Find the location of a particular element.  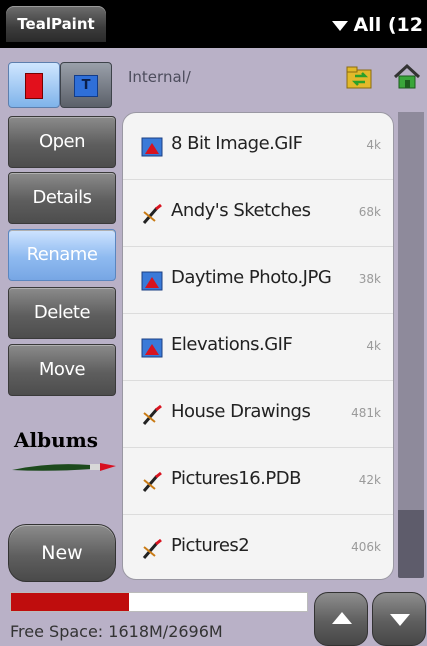

list-item: Daytime Photo.JPG 38k is located at coordinates (258, 280).